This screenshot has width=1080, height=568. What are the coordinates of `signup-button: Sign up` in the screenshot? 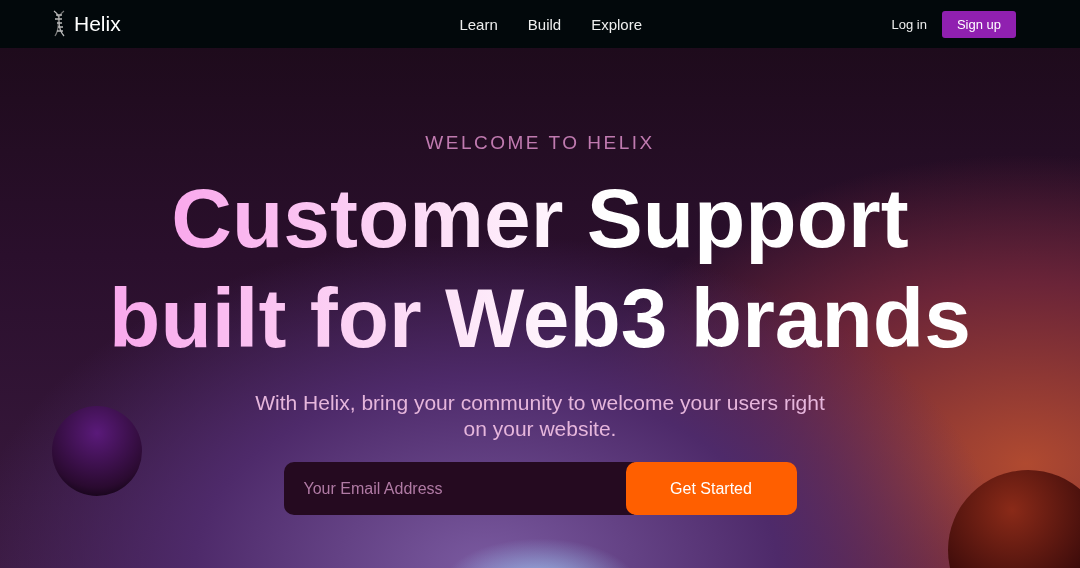 It's located at (978, 24).